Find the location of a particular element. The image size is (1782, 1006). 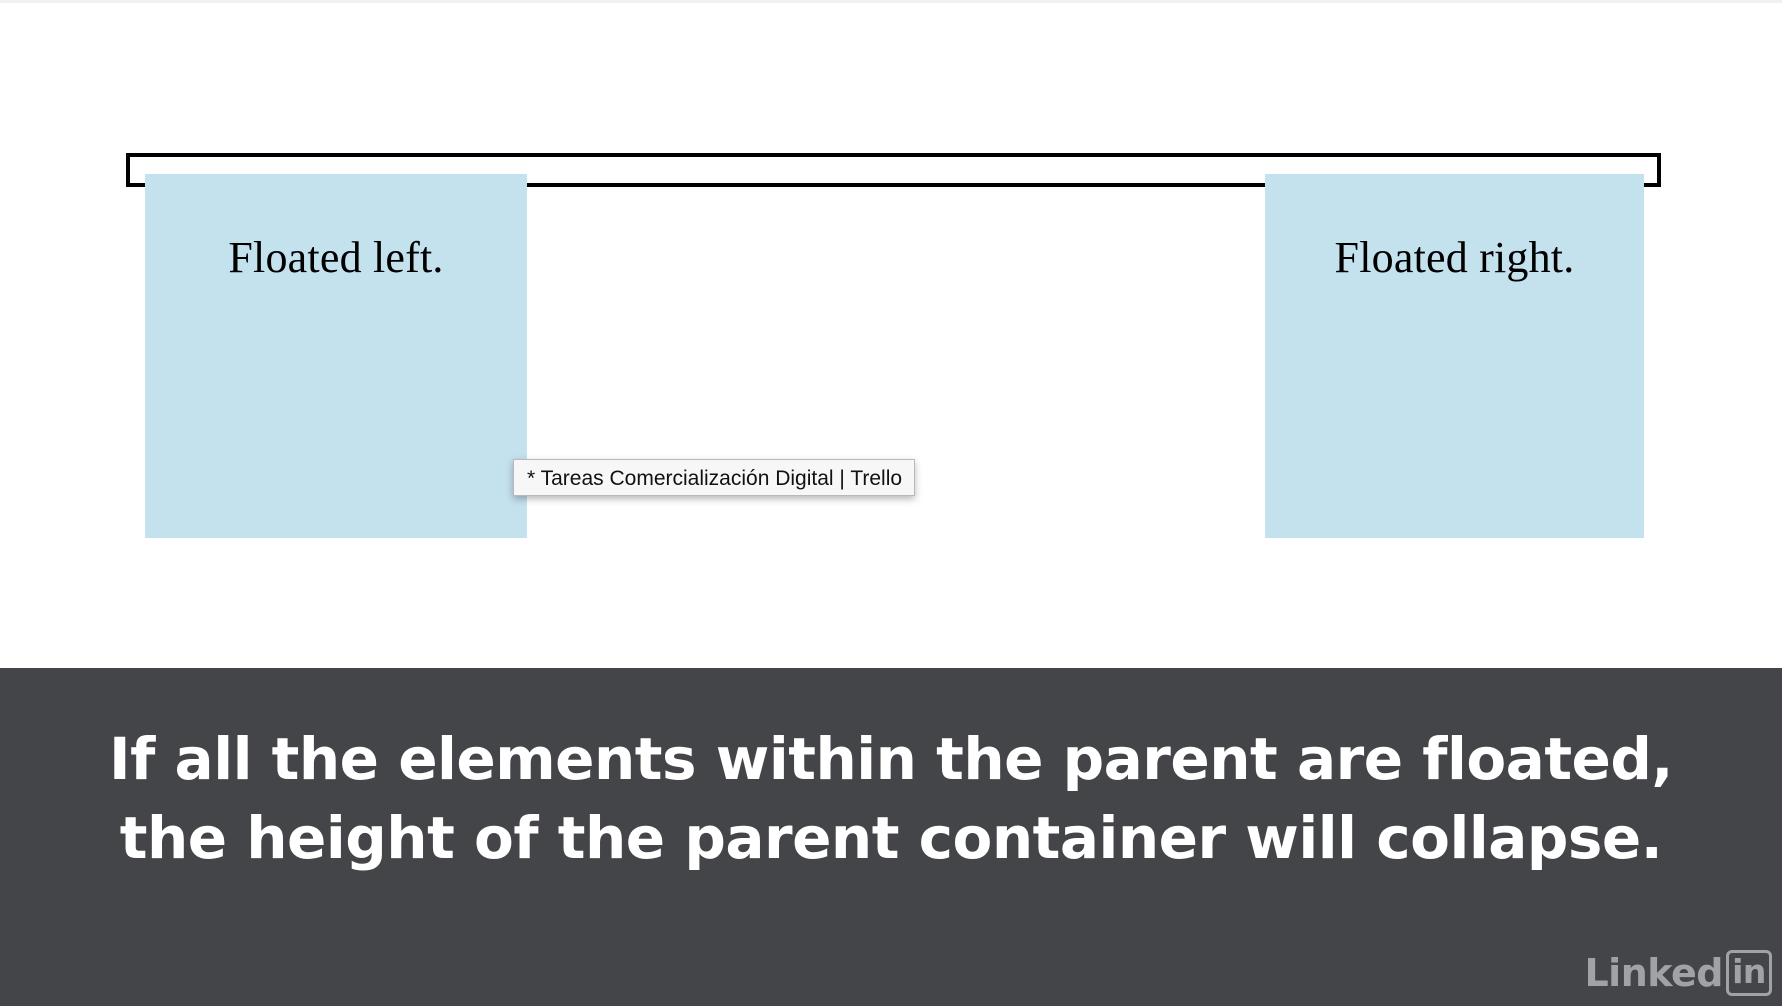

floated-left-label: Floated left. is located at coordinates (336, 257).